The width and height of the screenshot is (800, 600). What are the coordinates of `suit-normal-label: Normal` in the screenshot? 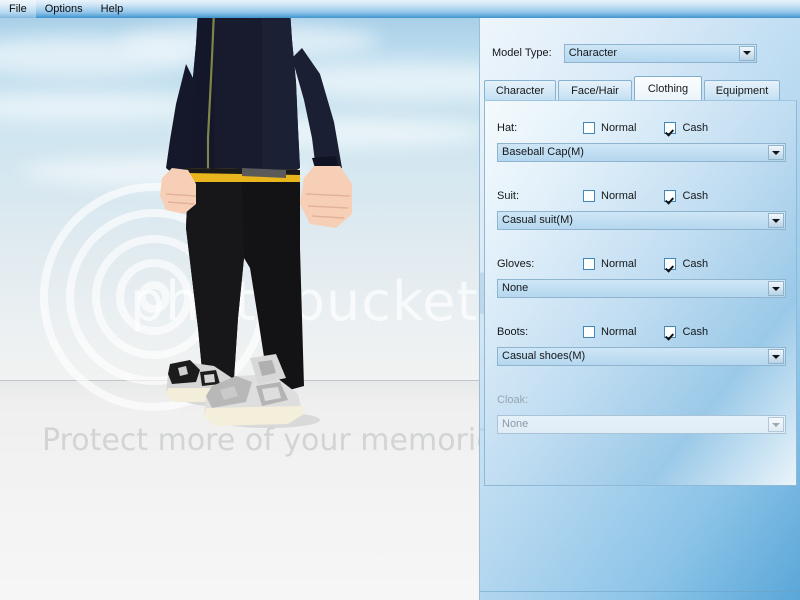 It's located at (619, 196).